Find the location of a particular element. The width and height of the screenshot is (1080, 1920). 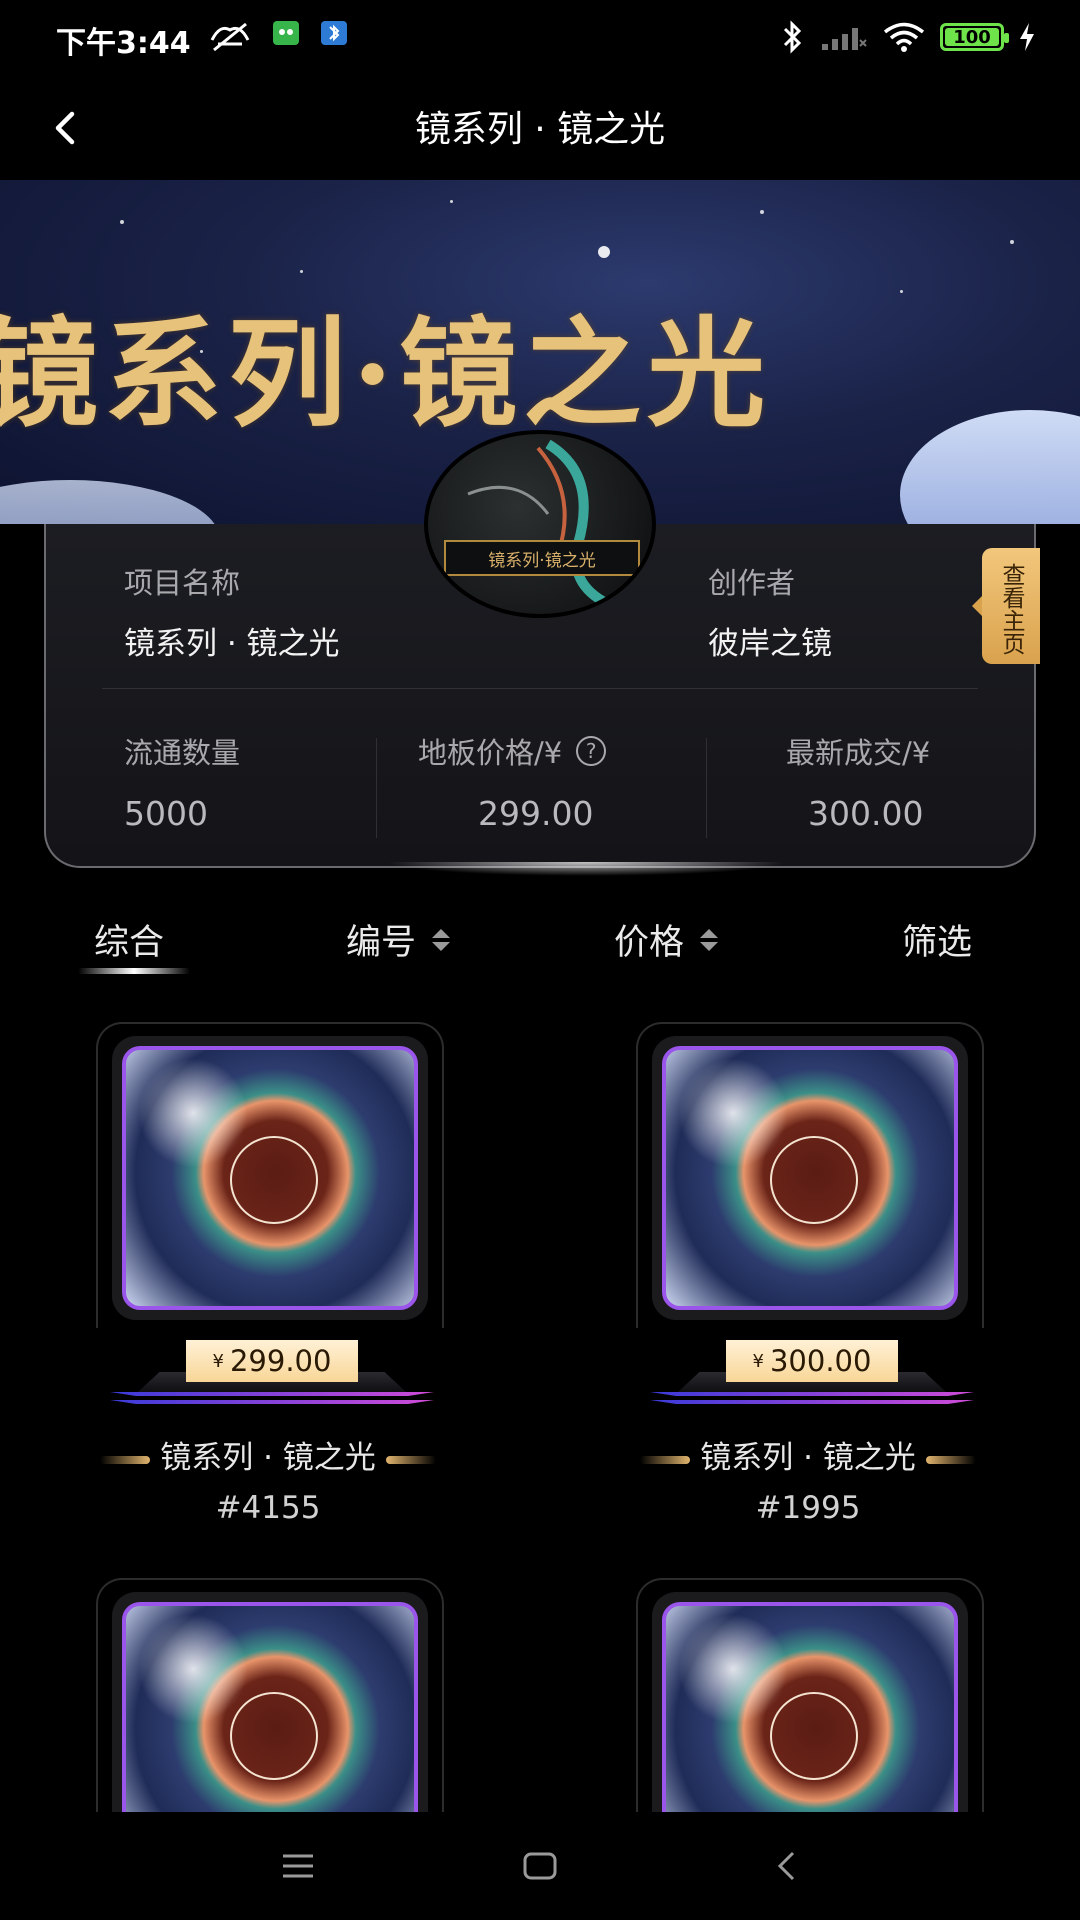

price-tag: ¥ 300.00 is located at coordinates (812, 1361).